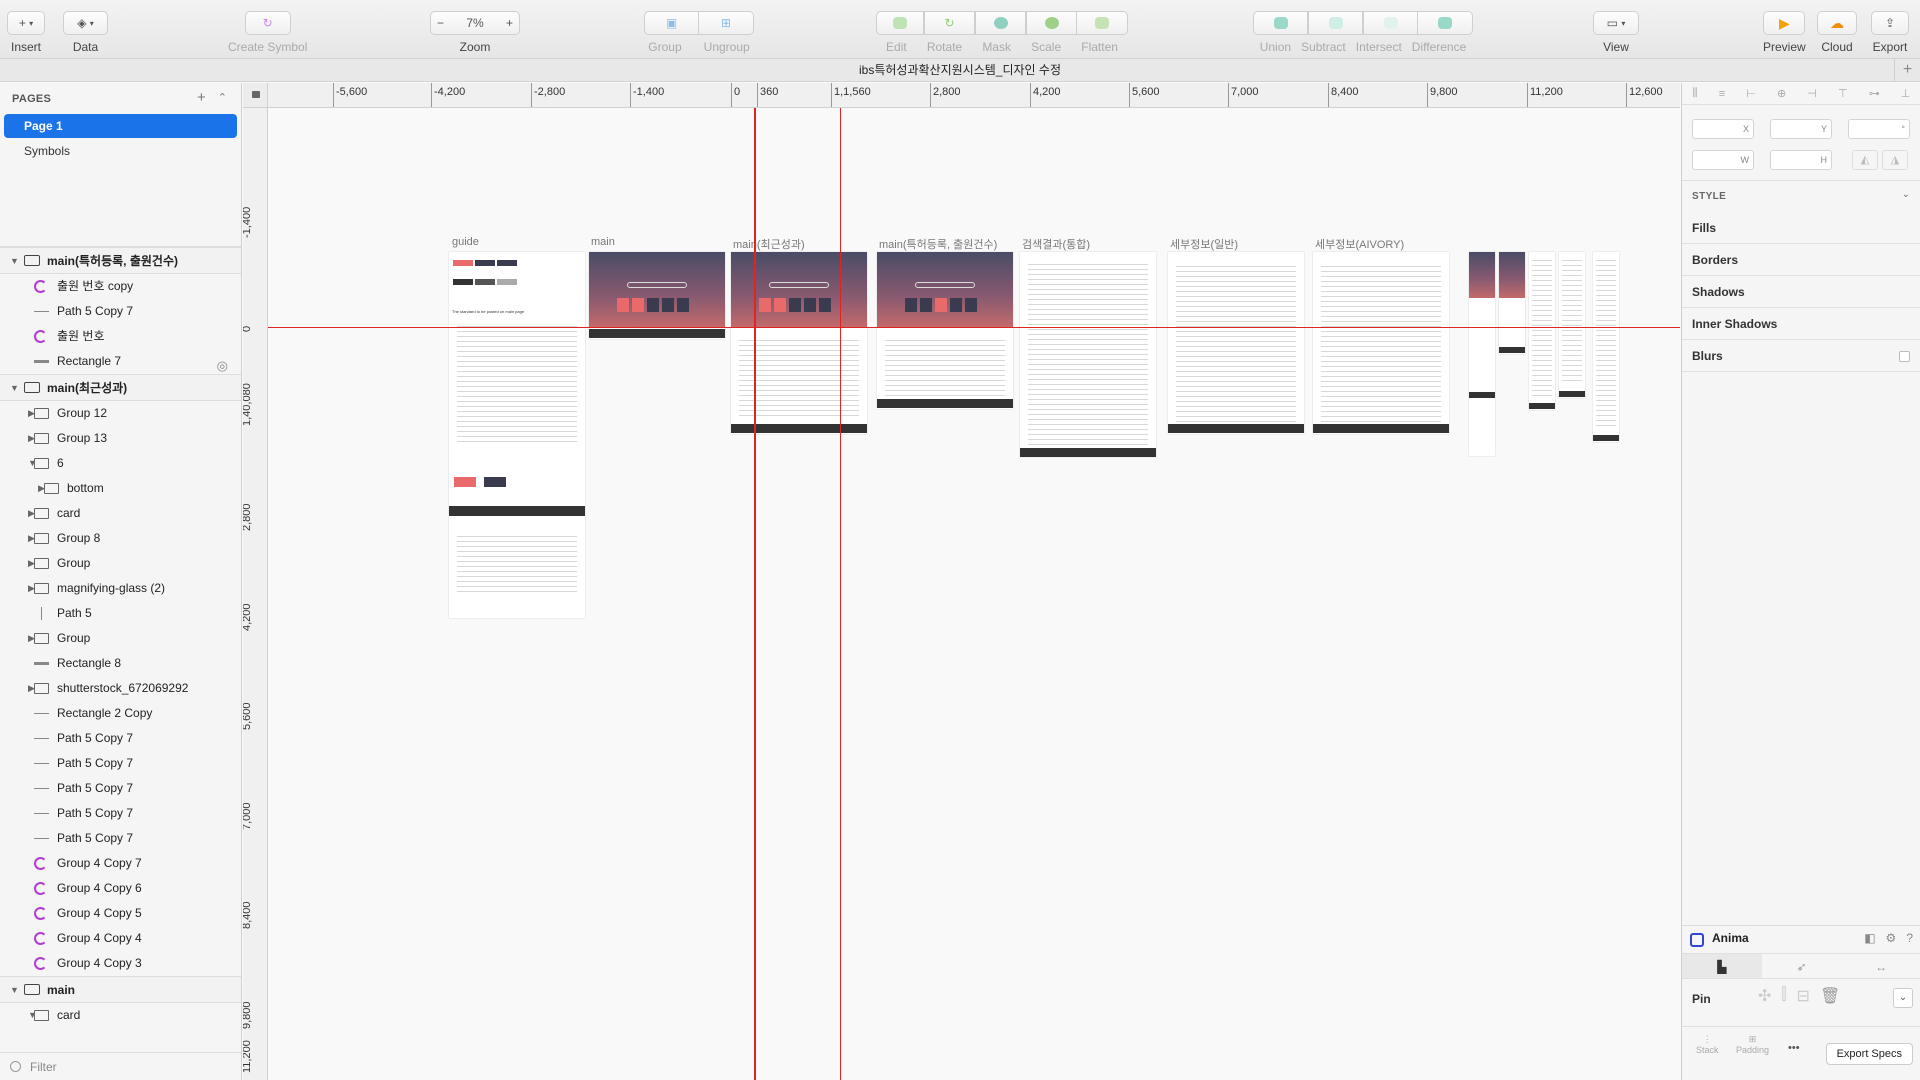 Image resolution: width=1920 pixels, height=1080 pixels. What do you see at coordinates (1723, 160) in the screenshot?
I see `width-field: W` at bounding box center [1723, 160].